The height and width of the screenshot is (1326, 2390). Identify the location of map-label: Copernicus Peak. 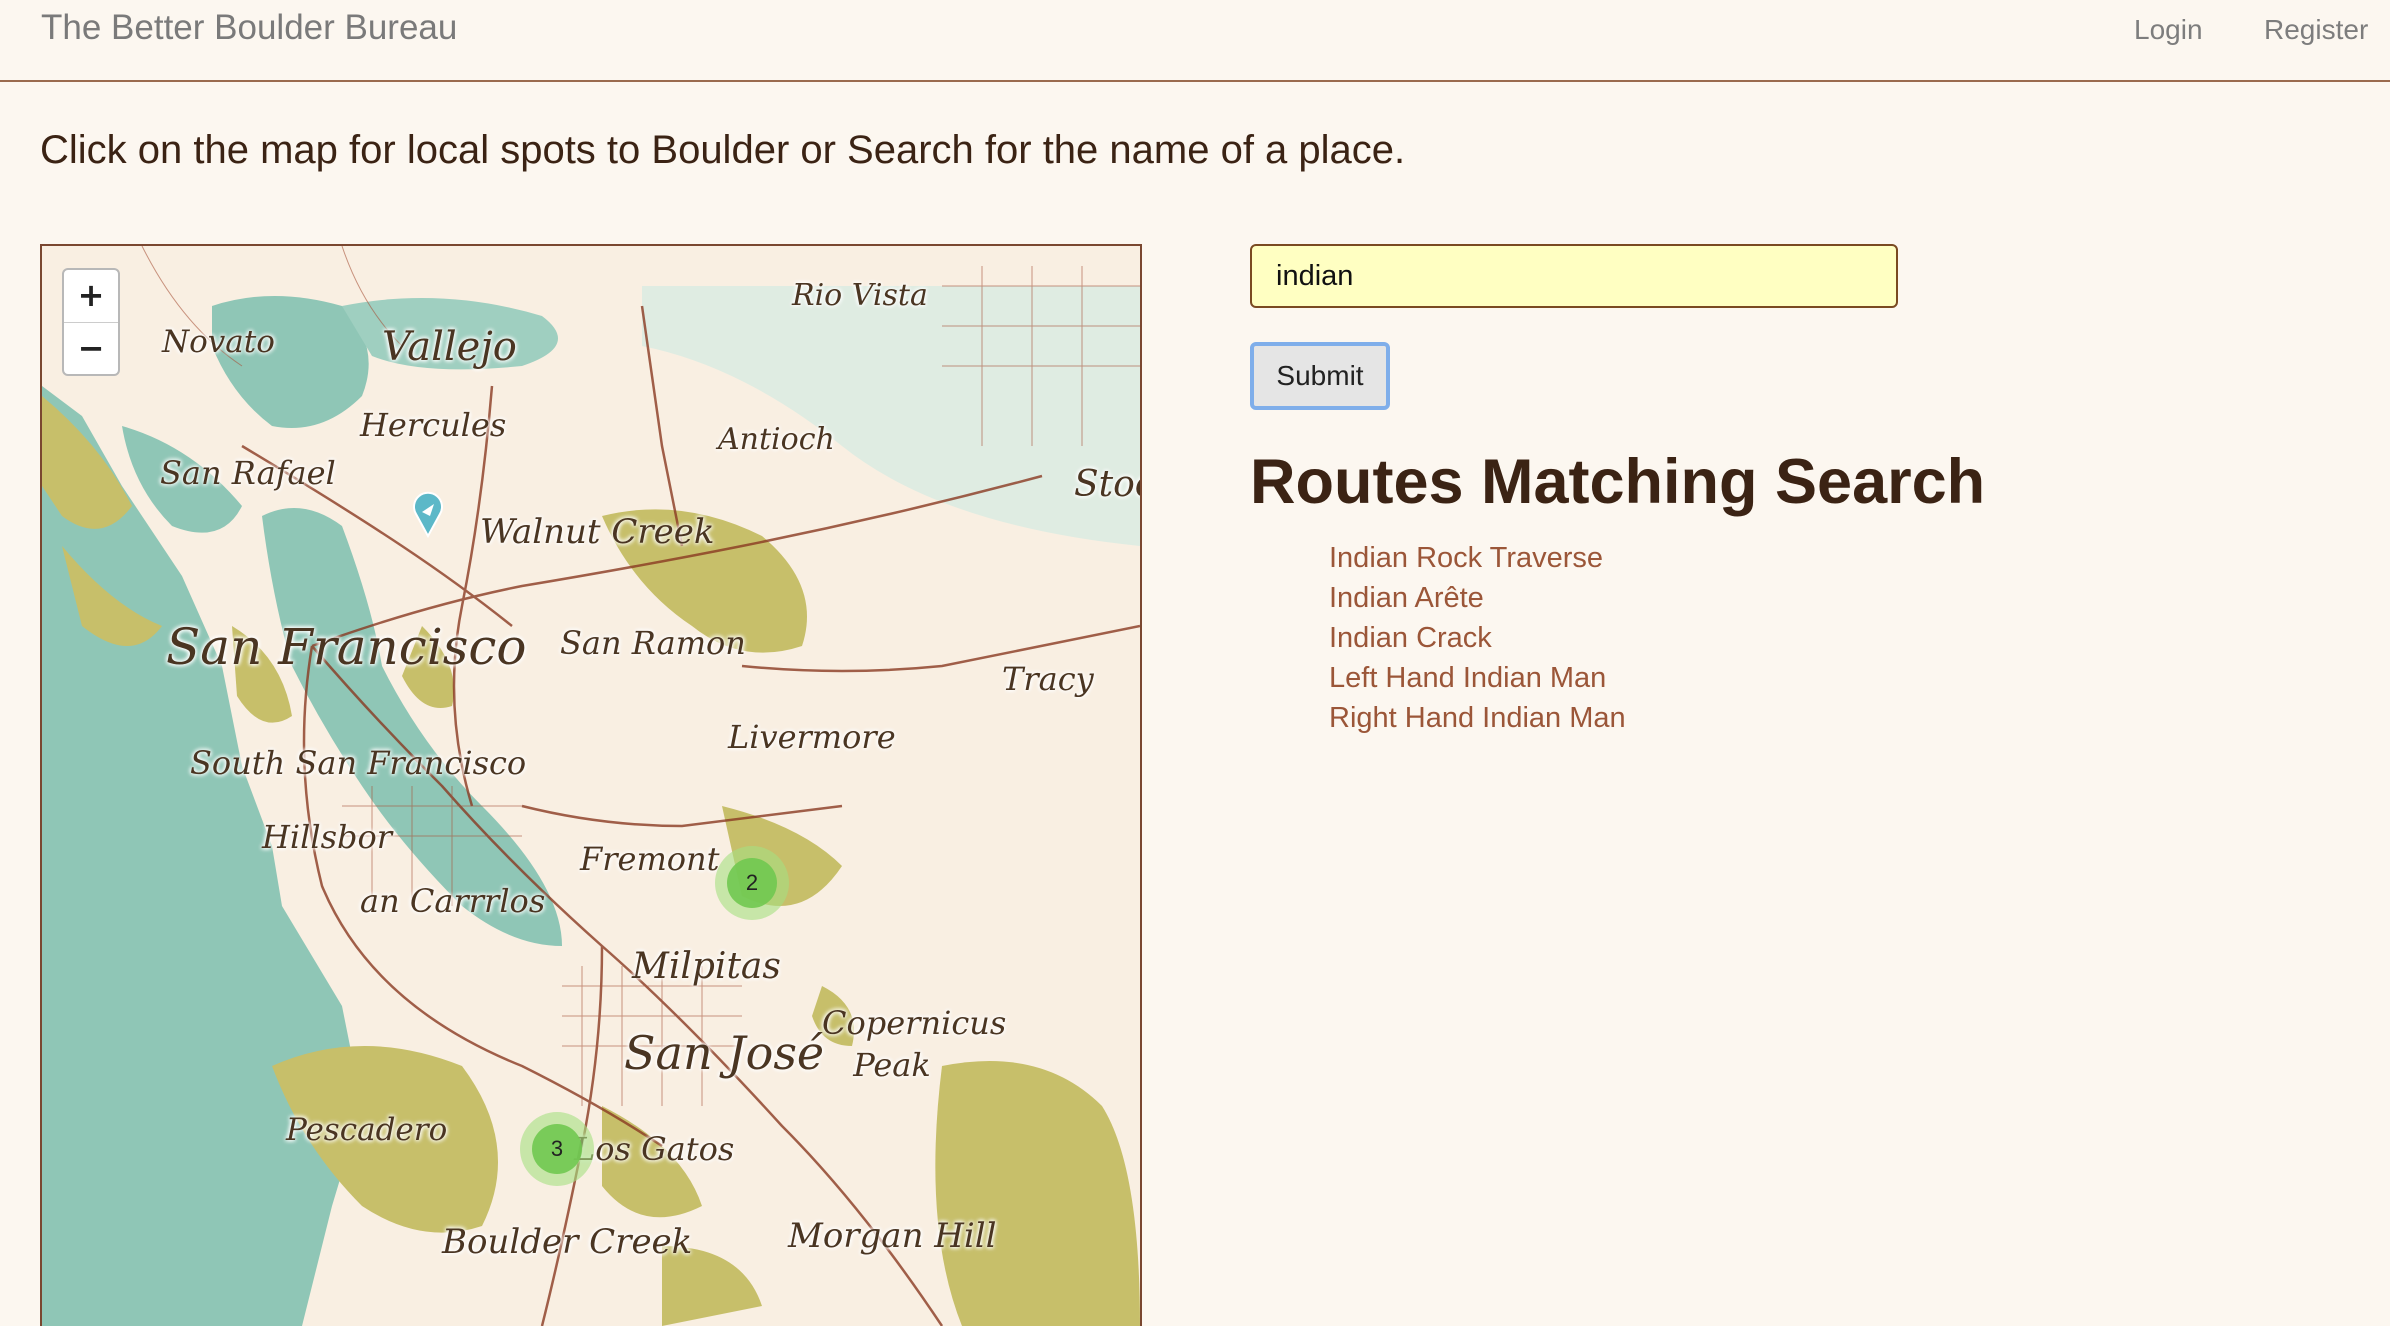
(914, 1044).